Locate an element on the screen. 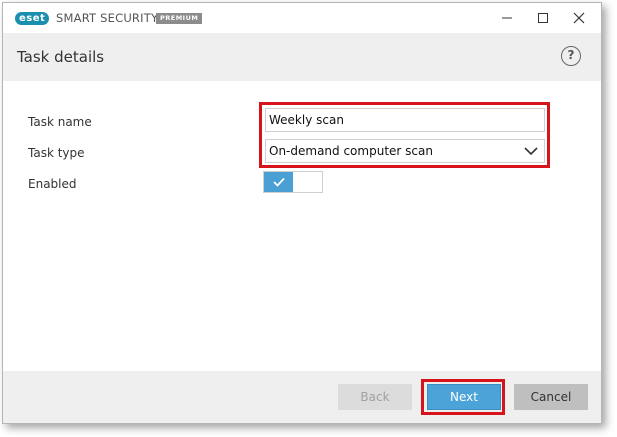 Image resolution: width=617 pixels, height=437 pixels. maximize-icon is located at coordinates (543, 18).